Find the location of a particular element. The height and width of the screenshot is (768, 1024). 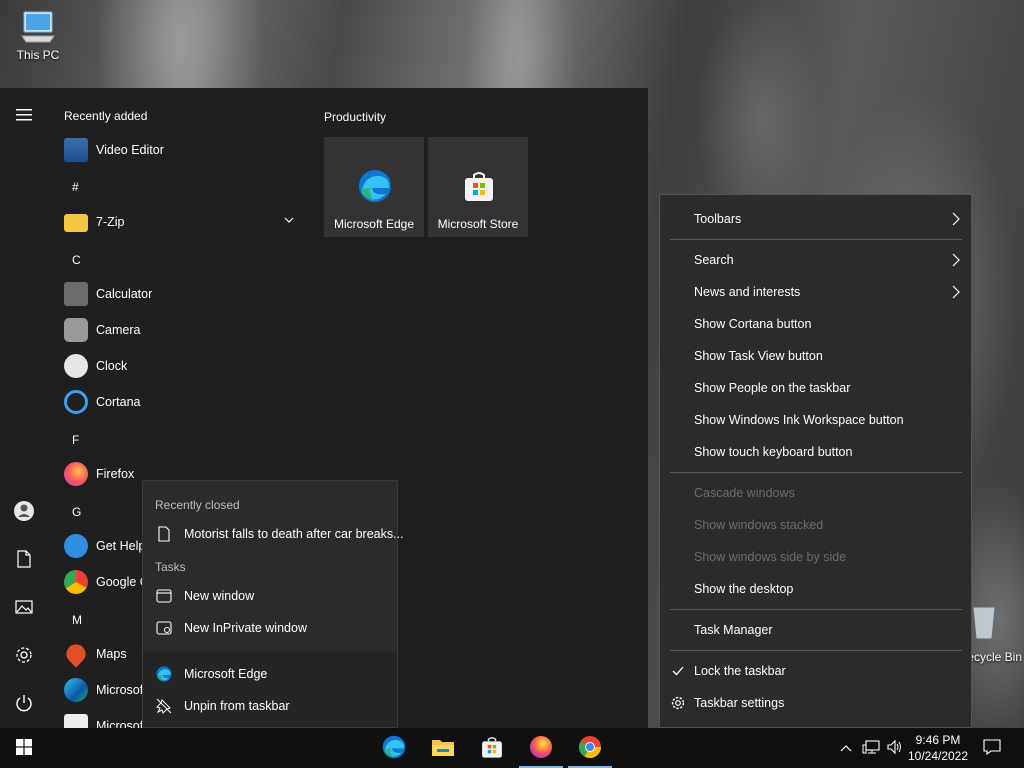

new-inprivate-item: New InPrivate window is located at coordinates (271, 628).